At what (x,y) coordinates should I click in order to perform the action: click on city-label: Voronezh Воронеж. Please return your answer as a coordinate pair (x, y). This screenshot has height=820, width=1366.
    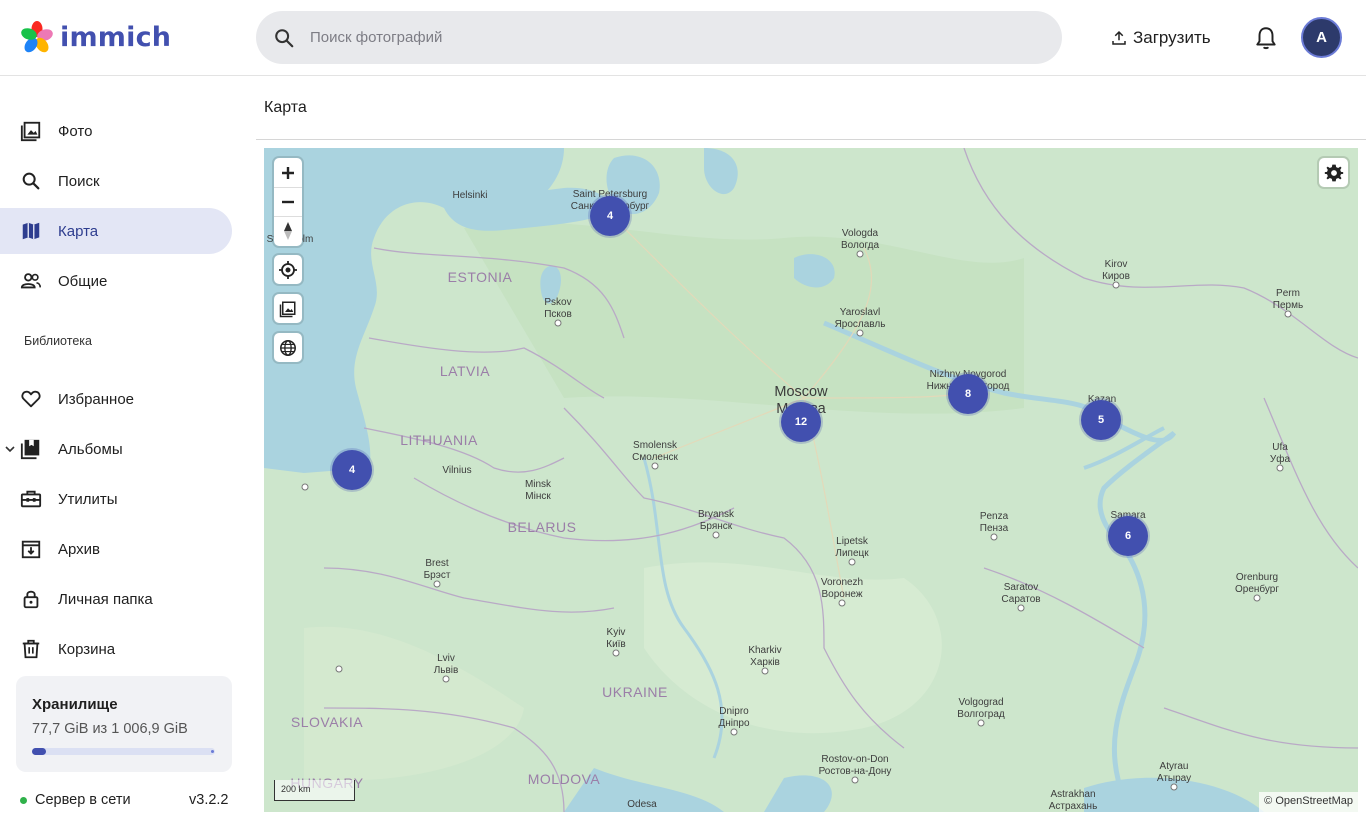
    Looking at the image, I should click on (842, 588).